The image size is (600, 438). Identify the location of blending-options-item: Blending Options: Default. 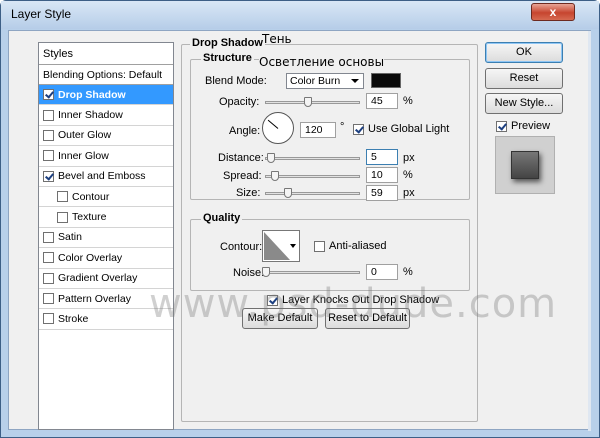
(106, 75).